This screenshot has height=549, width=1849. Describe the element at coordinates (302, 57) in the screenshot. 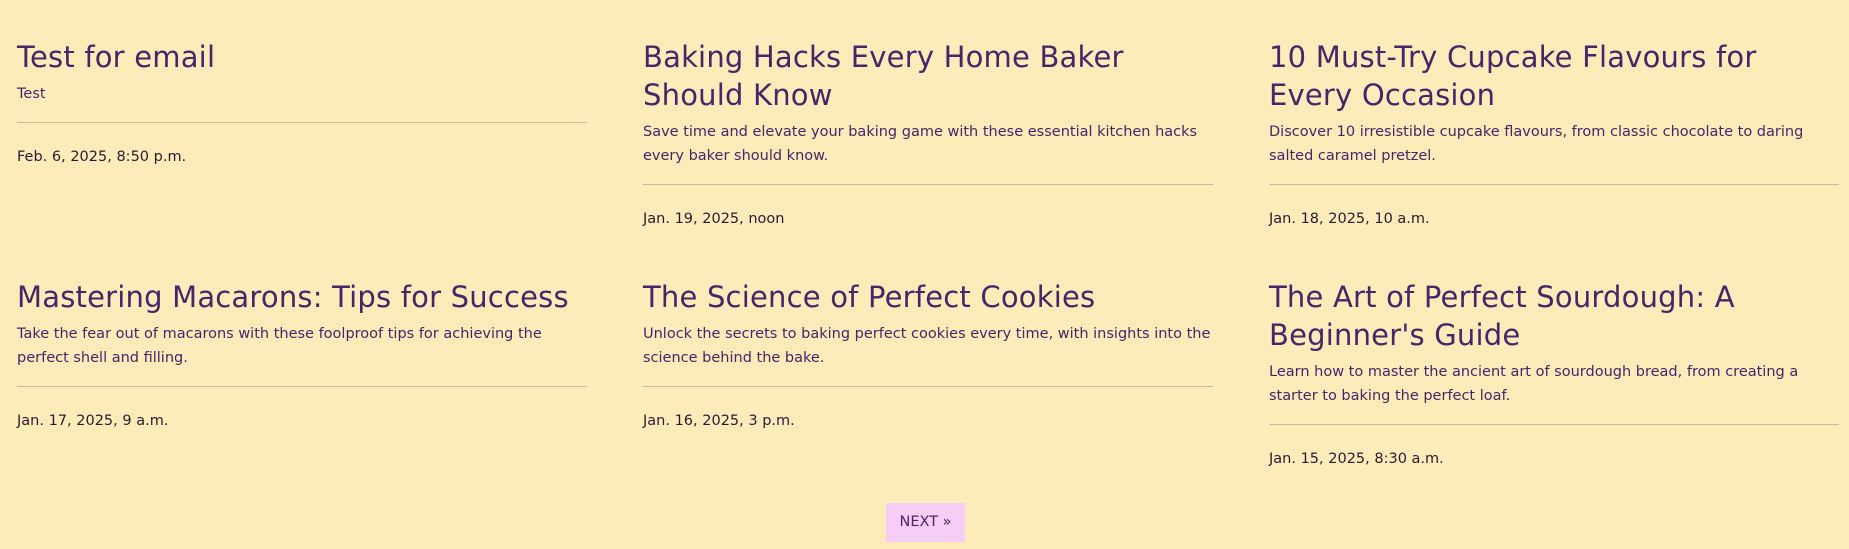

I see `post-title: Test for email` at that location.